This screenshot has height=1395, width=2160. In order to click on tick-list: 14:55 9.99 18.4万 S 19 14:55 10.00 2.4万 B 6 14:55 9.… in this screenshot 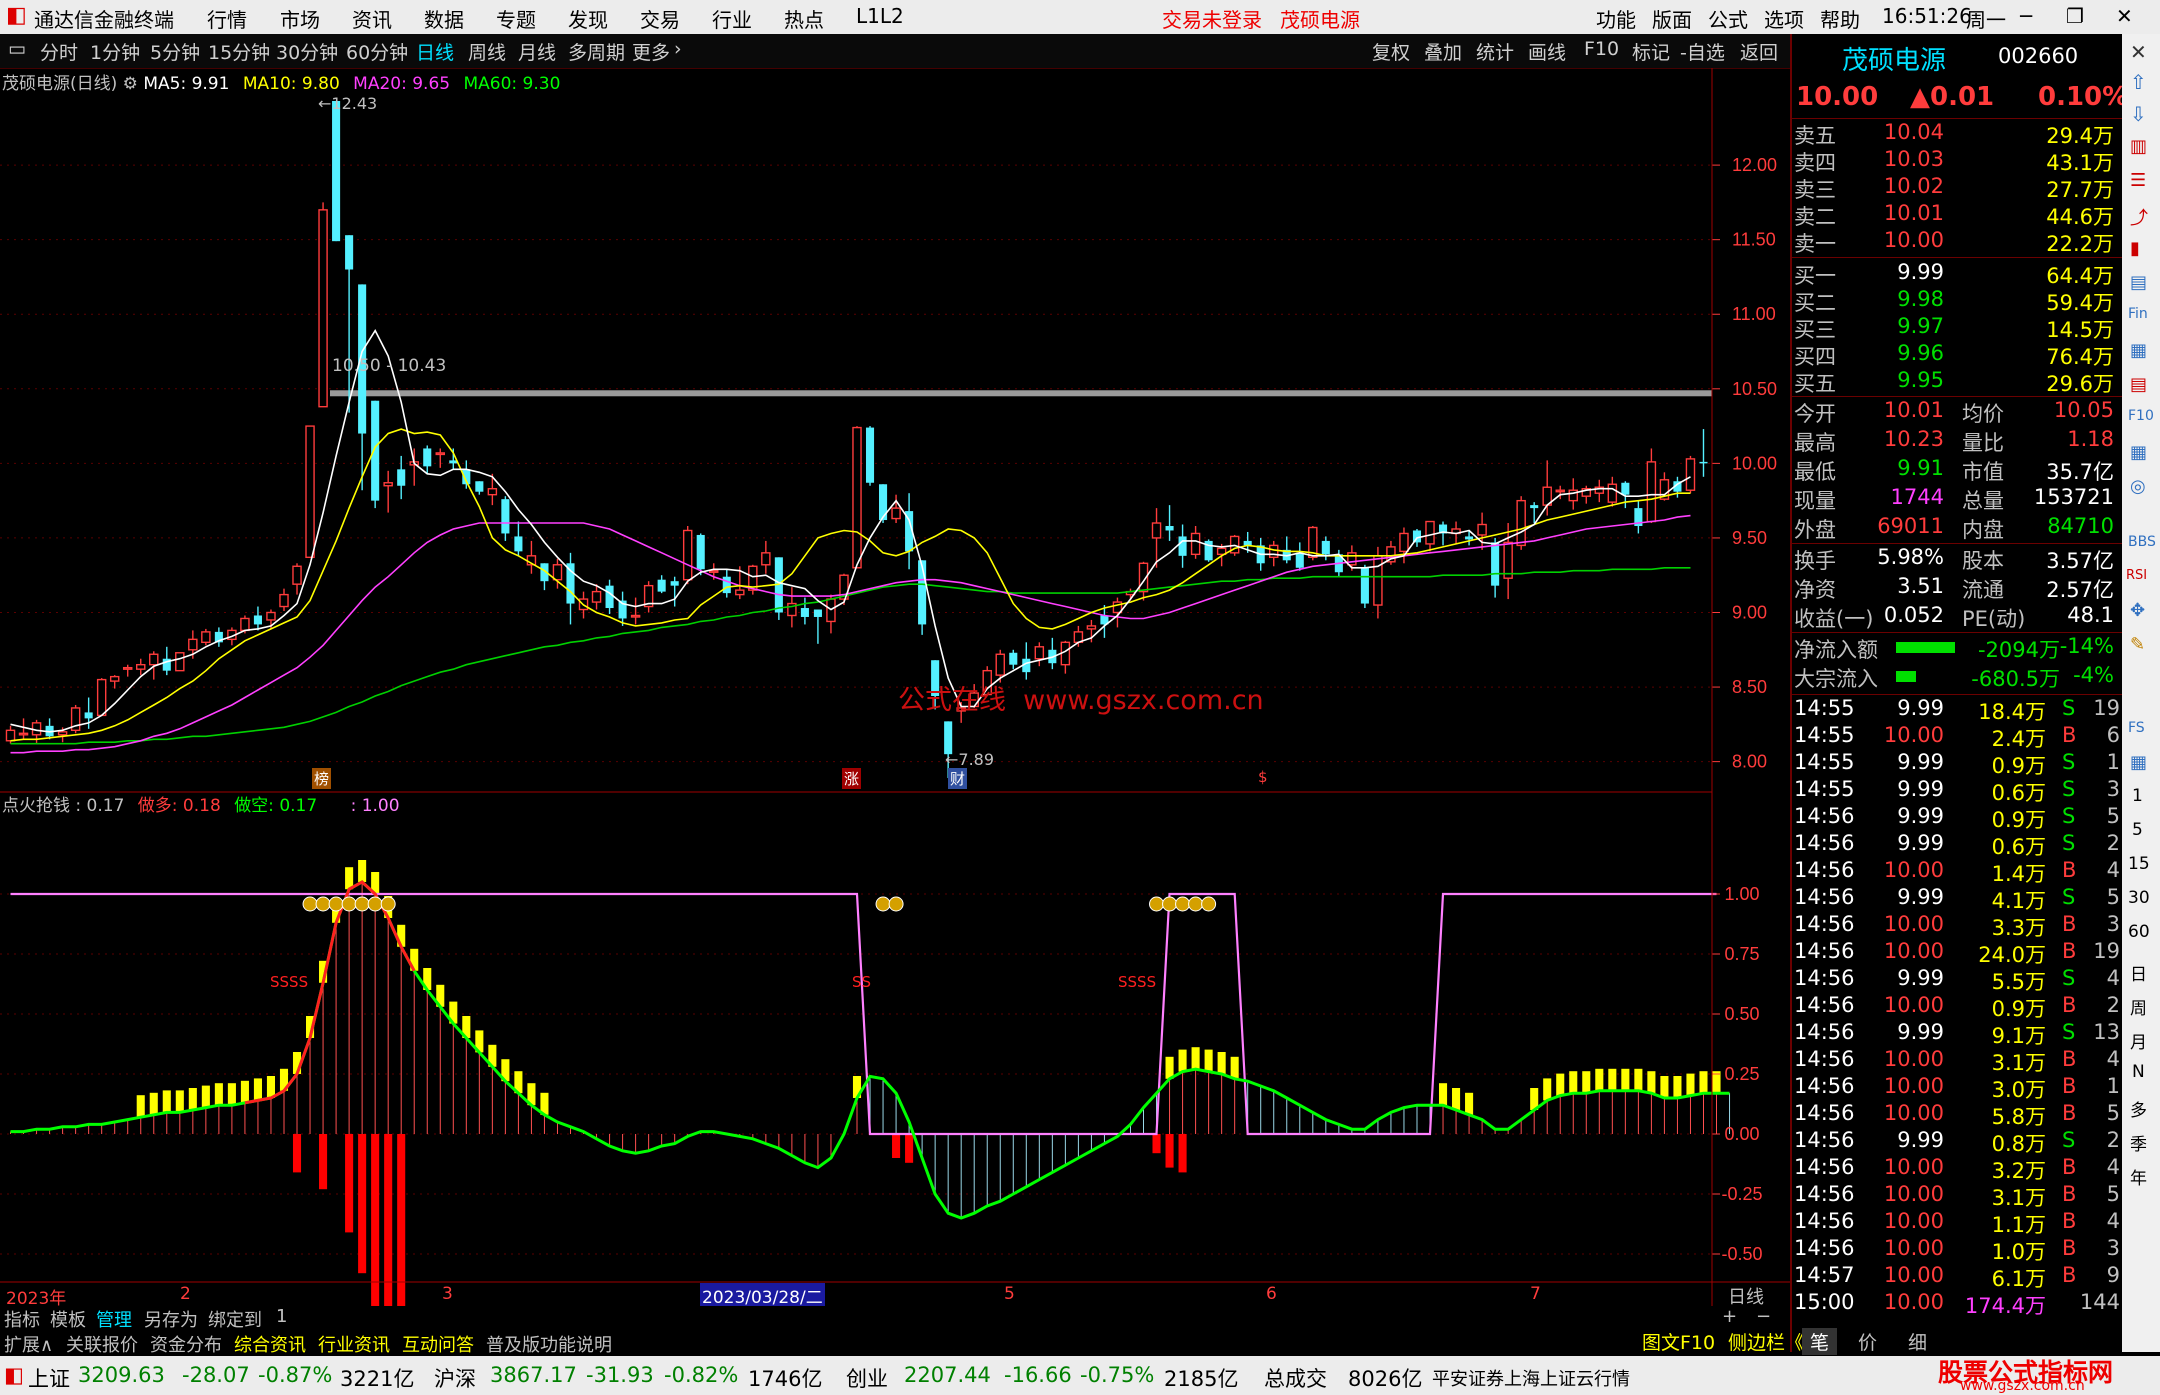, I will do `click(1957, 1021)`.